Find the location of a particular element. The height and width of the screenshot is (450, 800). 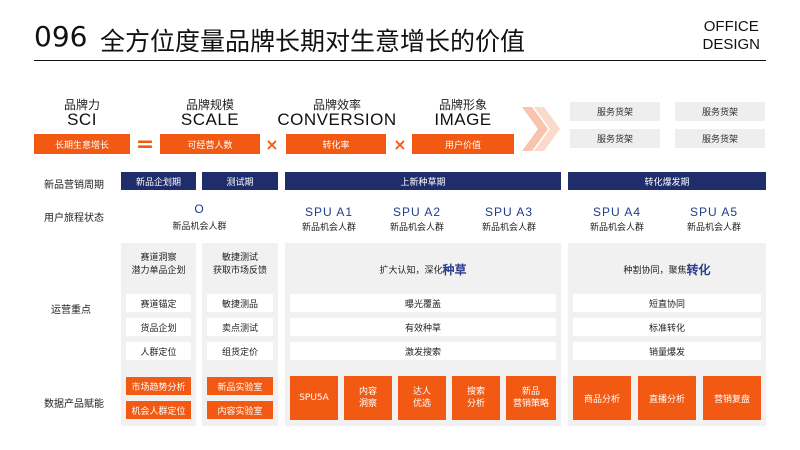

ops-col4-heading-text: 种割协同，聚焦 is located at coordinates (655, 270).